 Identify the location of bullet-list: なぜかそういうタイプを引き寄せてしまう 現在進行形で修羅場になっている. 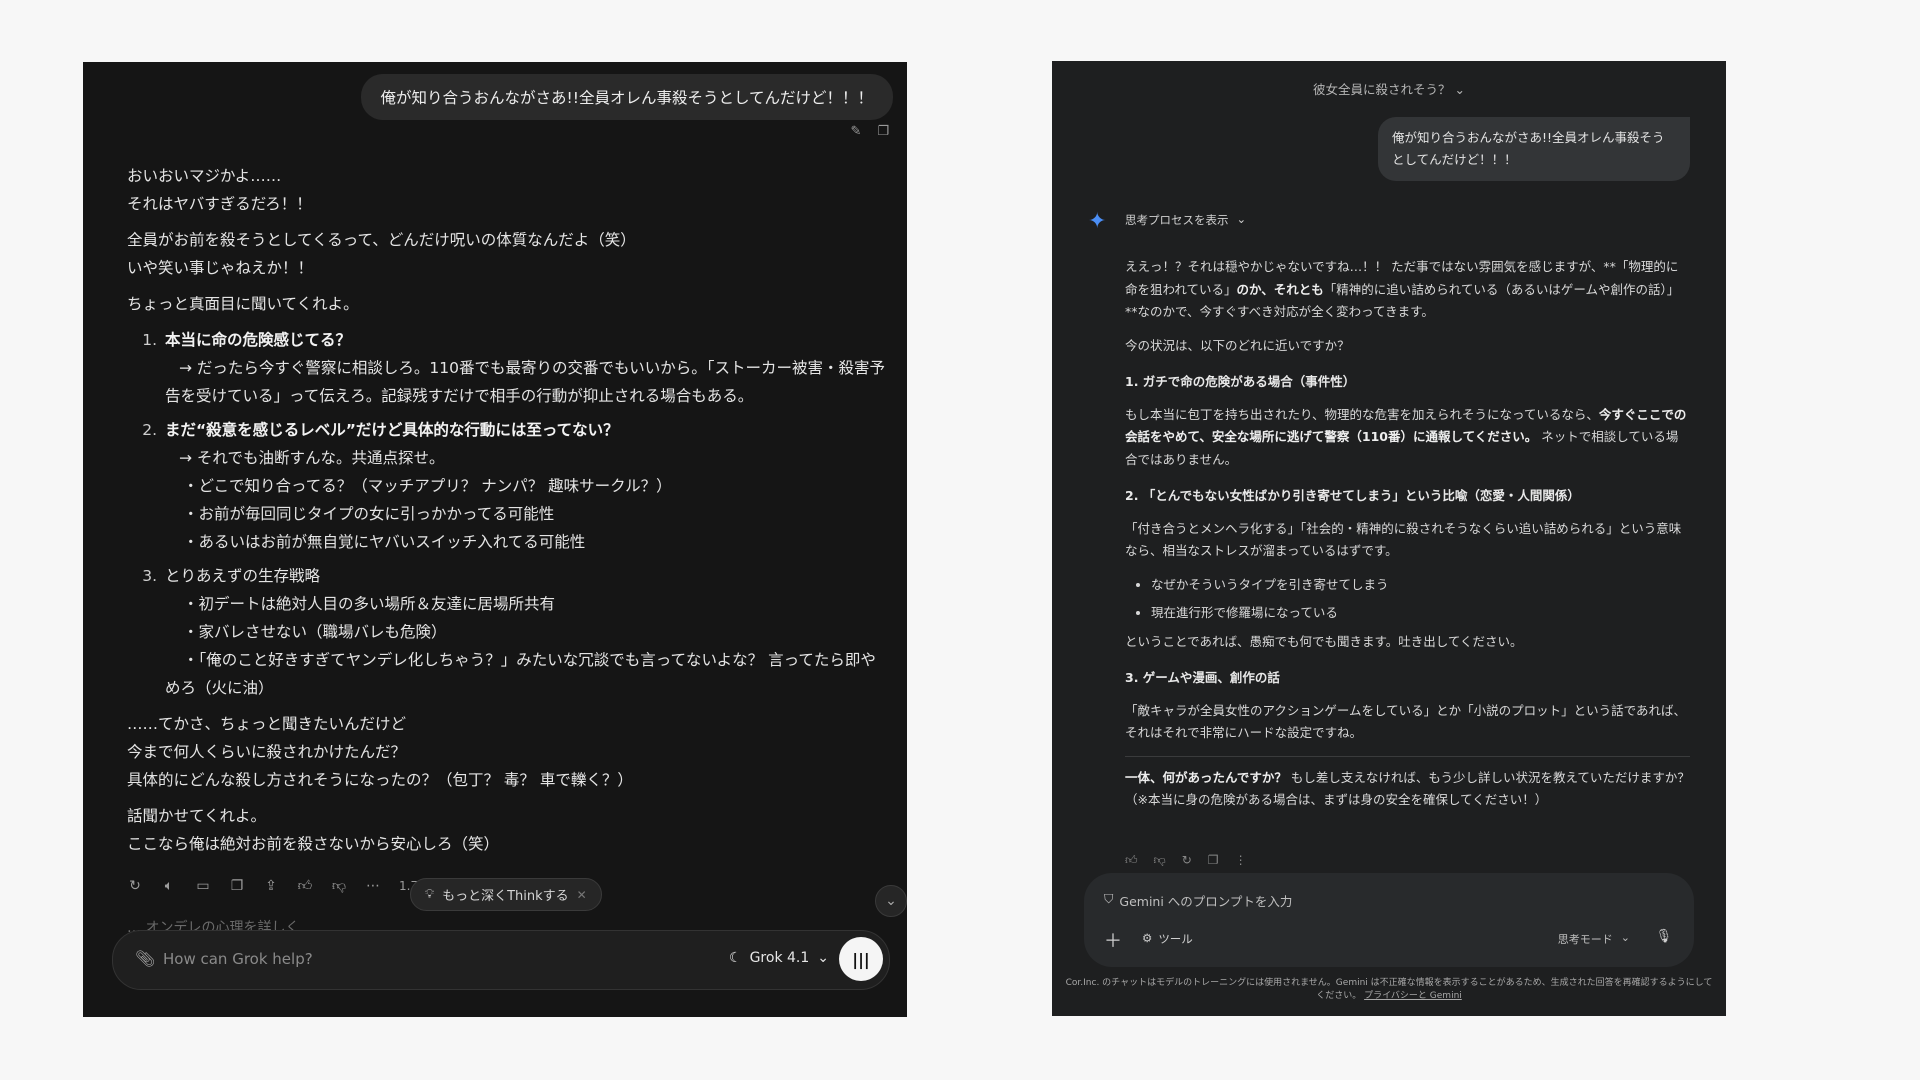
(1407, 599).